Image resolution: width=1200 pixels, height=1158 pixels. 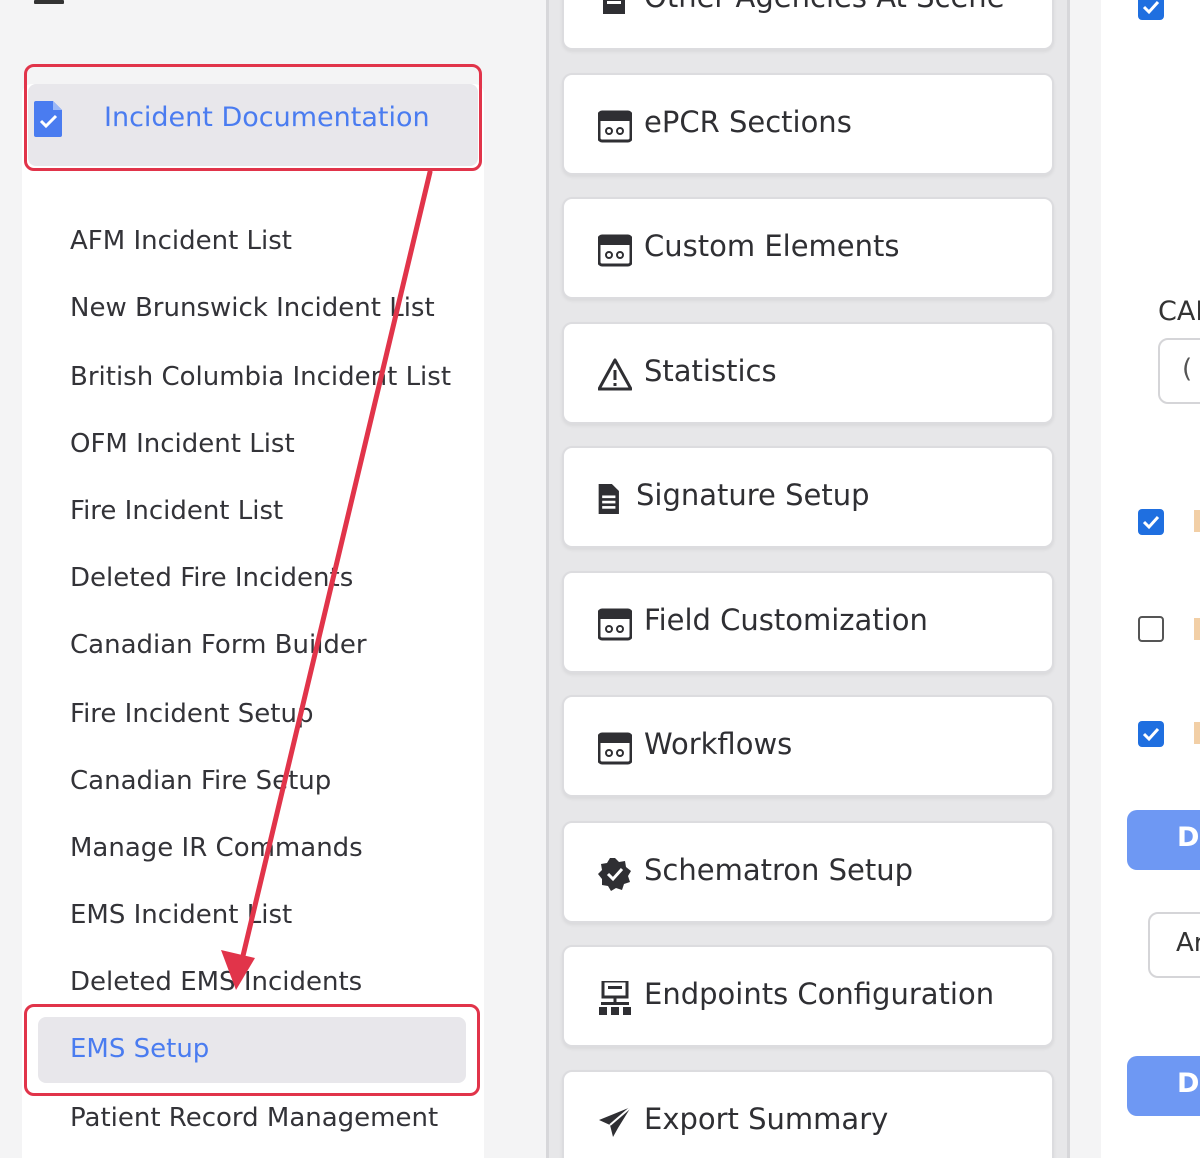 I want to click on sidebar-item-ems-setup: EMS Setup, so click(x=139, y=1049).